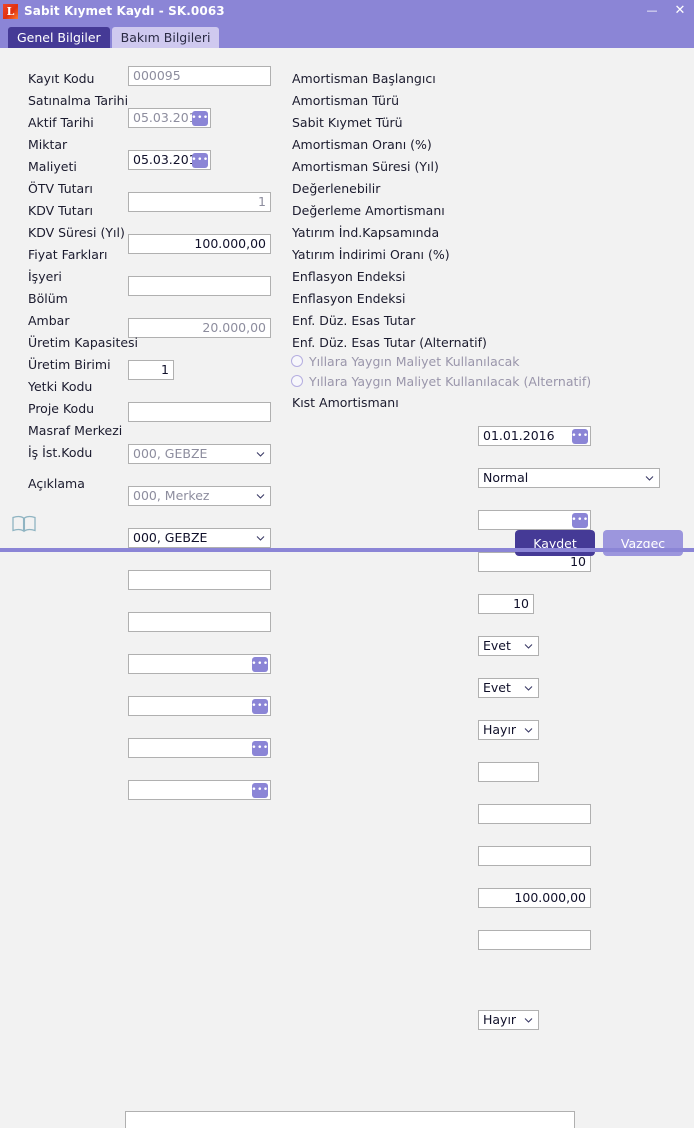 The width and height of the screenshot is (694, 1128). What do you see at coordinates (346, 100) in the screenshot?
I see `label-amortisman-turu: Amortisman Türü` at bounding box center [346, 100].